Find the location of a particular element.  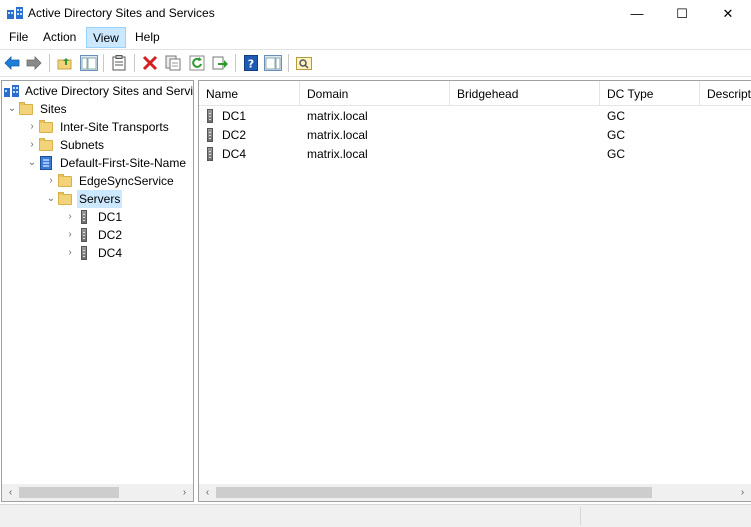

maximize-button: ☐ is located at coordinates (682, 13).